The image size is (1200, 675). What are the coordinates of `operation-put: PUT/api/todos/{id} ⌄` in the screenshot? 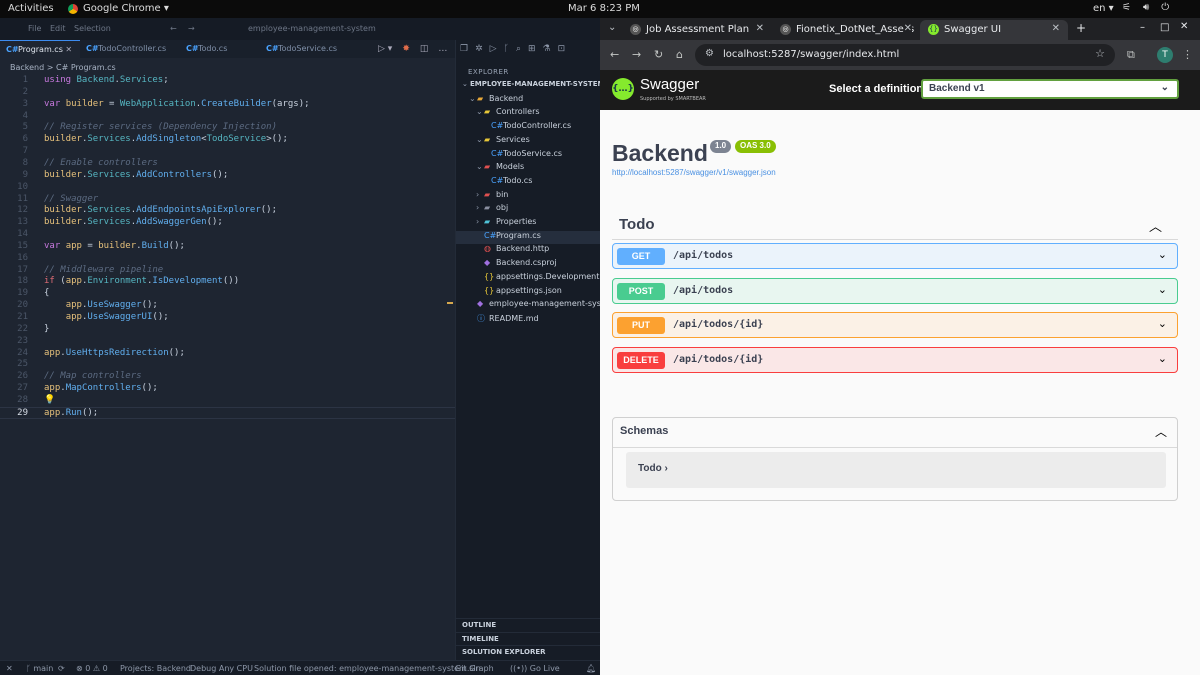 It's located at (895, 325).